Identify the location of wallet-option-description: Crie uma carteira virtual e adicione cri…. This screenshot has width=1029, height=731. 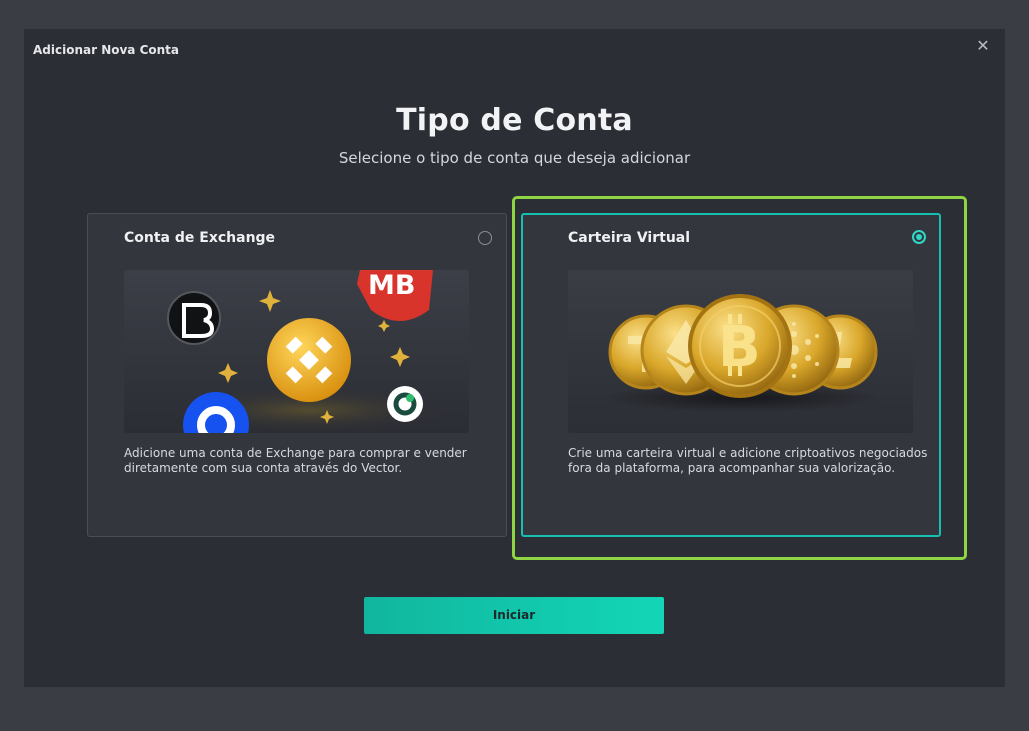
(748, 460).